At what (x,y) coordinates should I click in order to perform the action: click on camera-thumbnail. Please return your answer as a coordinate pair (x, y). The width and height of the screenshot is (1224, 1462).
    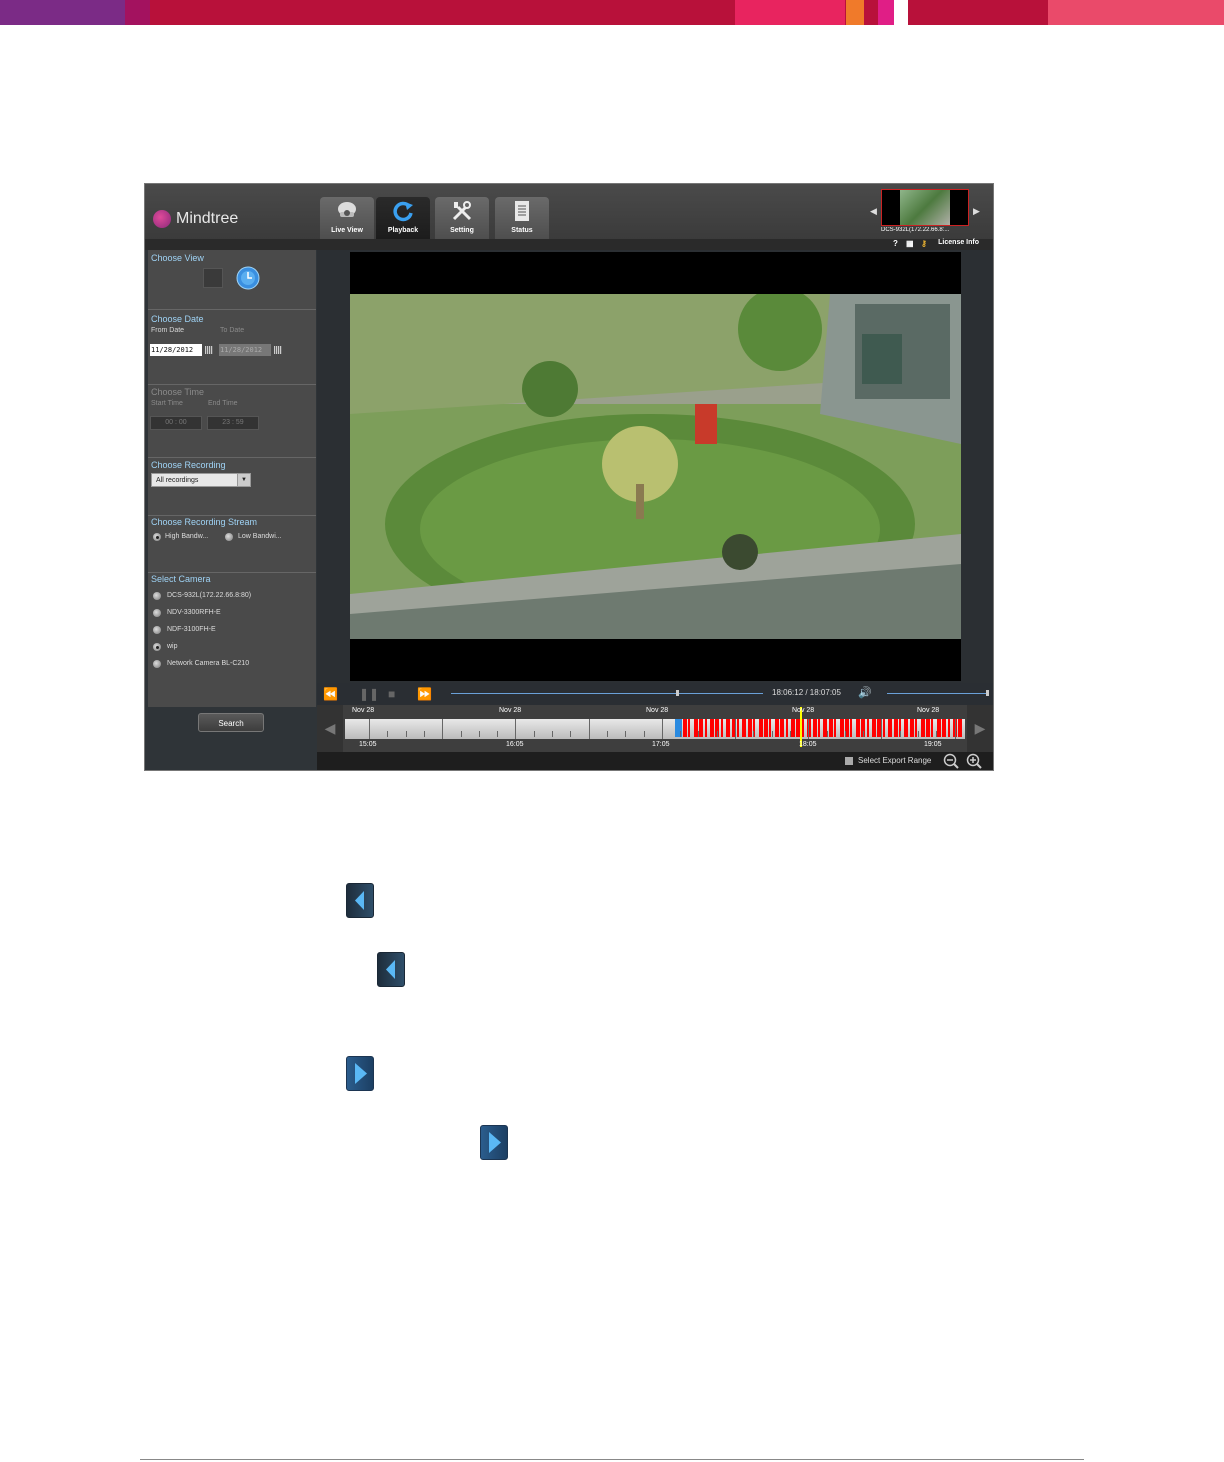
    Looking at the image, I should click on (925, 207).